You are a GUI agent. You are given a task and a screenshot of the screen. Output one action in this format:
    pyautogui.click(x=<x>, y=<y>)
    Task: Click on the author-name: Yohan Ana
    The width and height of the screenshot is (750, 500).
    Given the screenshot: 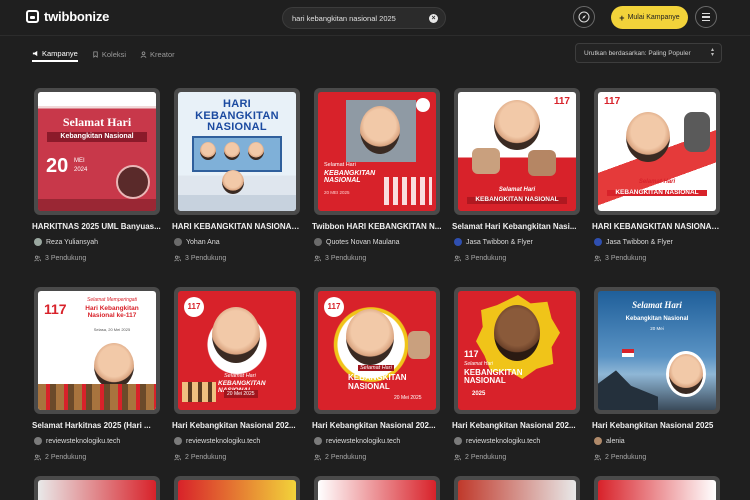 What is the action you would take?
    pyautogui.click(x=203, y=242)
    